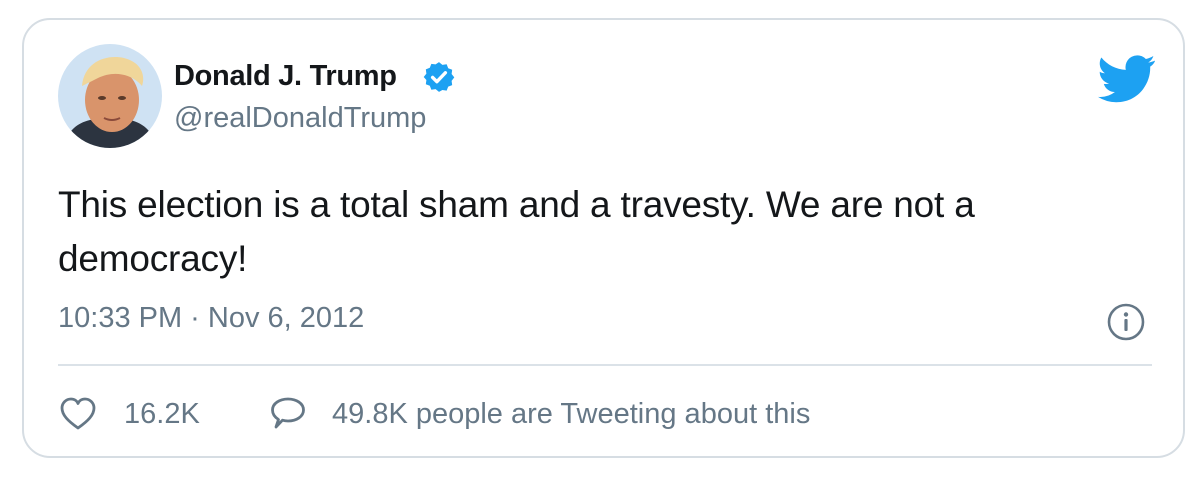 Image resolution: width=1200 pixels, height=477 pixels. What do you see at coordinates (211, 318) in the screenshot?
I see `tweet-timestamp: 10:33 PM · Nov 6, 2012` at bounding box center [211, 318].